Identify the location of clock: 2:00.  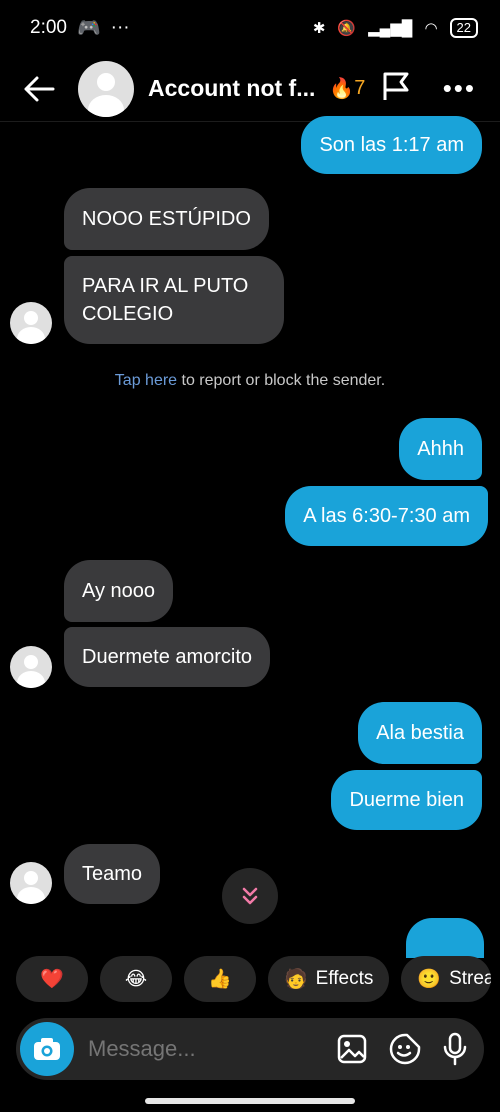
(48, 27).